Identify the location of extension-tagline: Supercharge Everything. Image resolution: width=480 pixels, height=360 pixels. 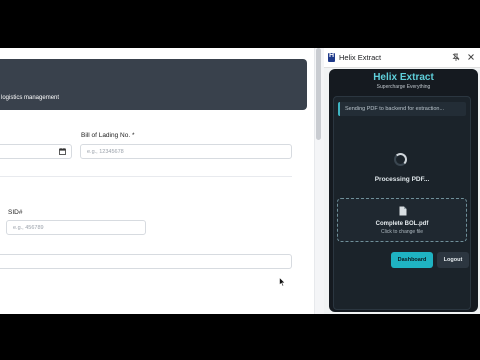
(403, 87).